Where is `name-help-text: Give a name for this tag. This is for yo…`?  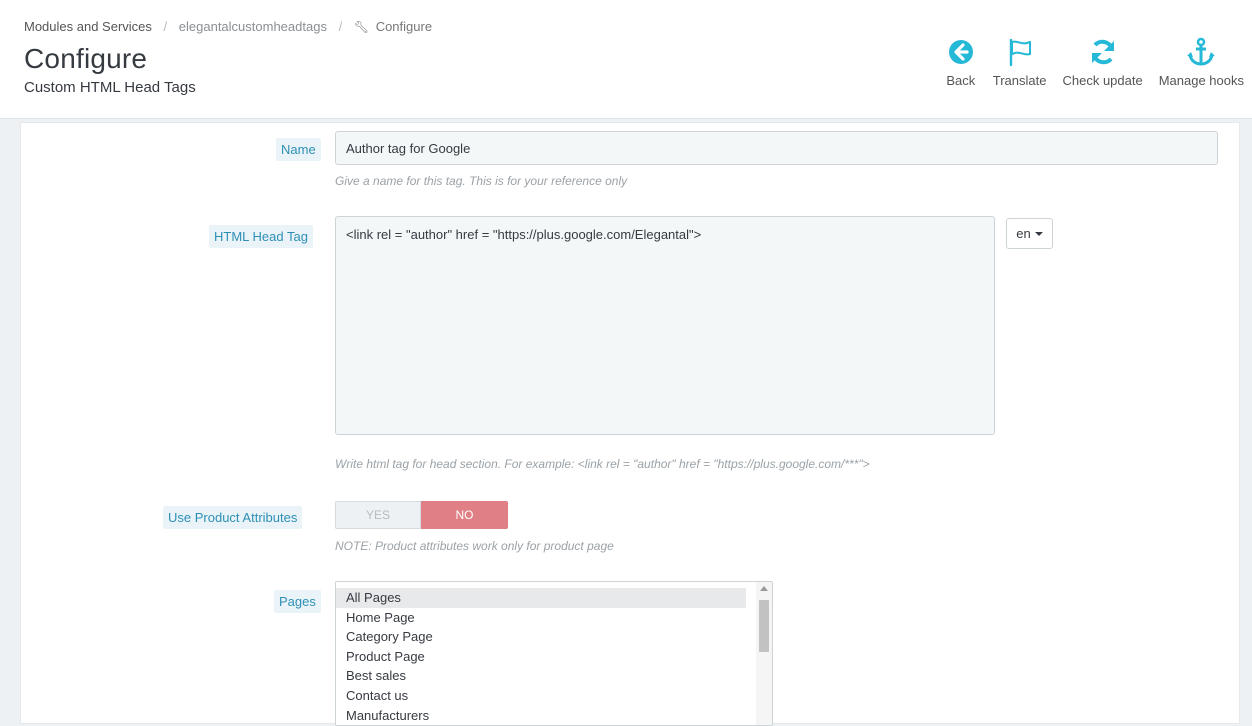 name-help-text: Give a name for this tag. This is for yo… is located at coordinates (481, 181).